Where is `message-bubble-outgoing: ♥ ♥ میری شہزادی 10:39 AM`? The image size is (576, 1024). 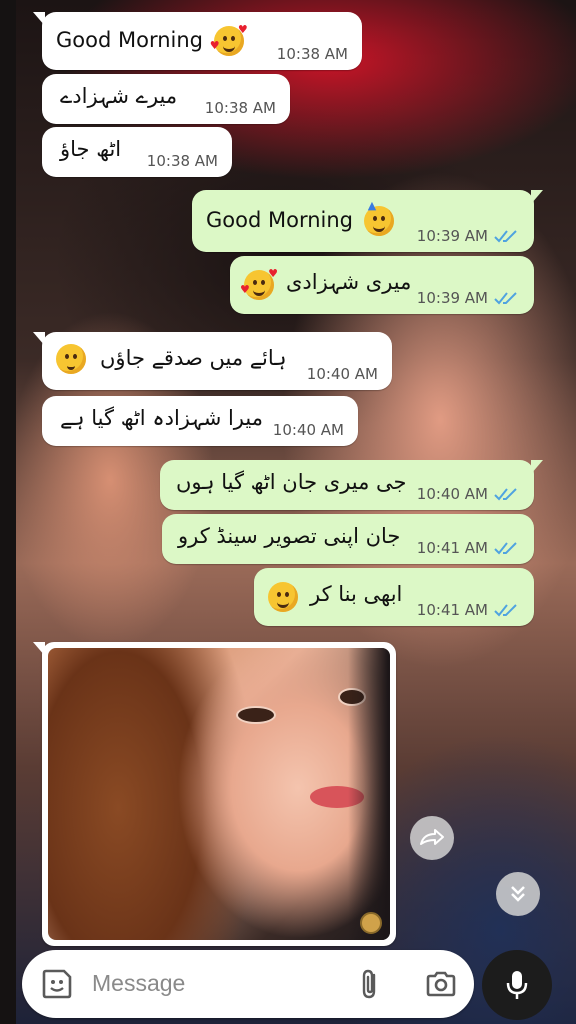
message-bubble-outgoing: ♥ ♥ میری شہزادی 10:39 AM is located at coordinates (382, 285).